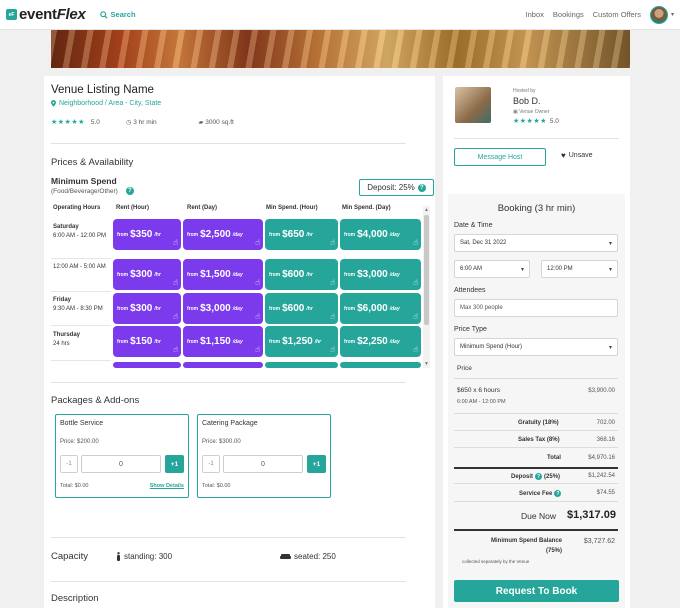 Image resolution: width=680 pixels, height=608 pixels. Describe the element at coordinates (292, 208) in the screenshot. I see `header-min-hour: Min Spend. (Hour)` at that location.